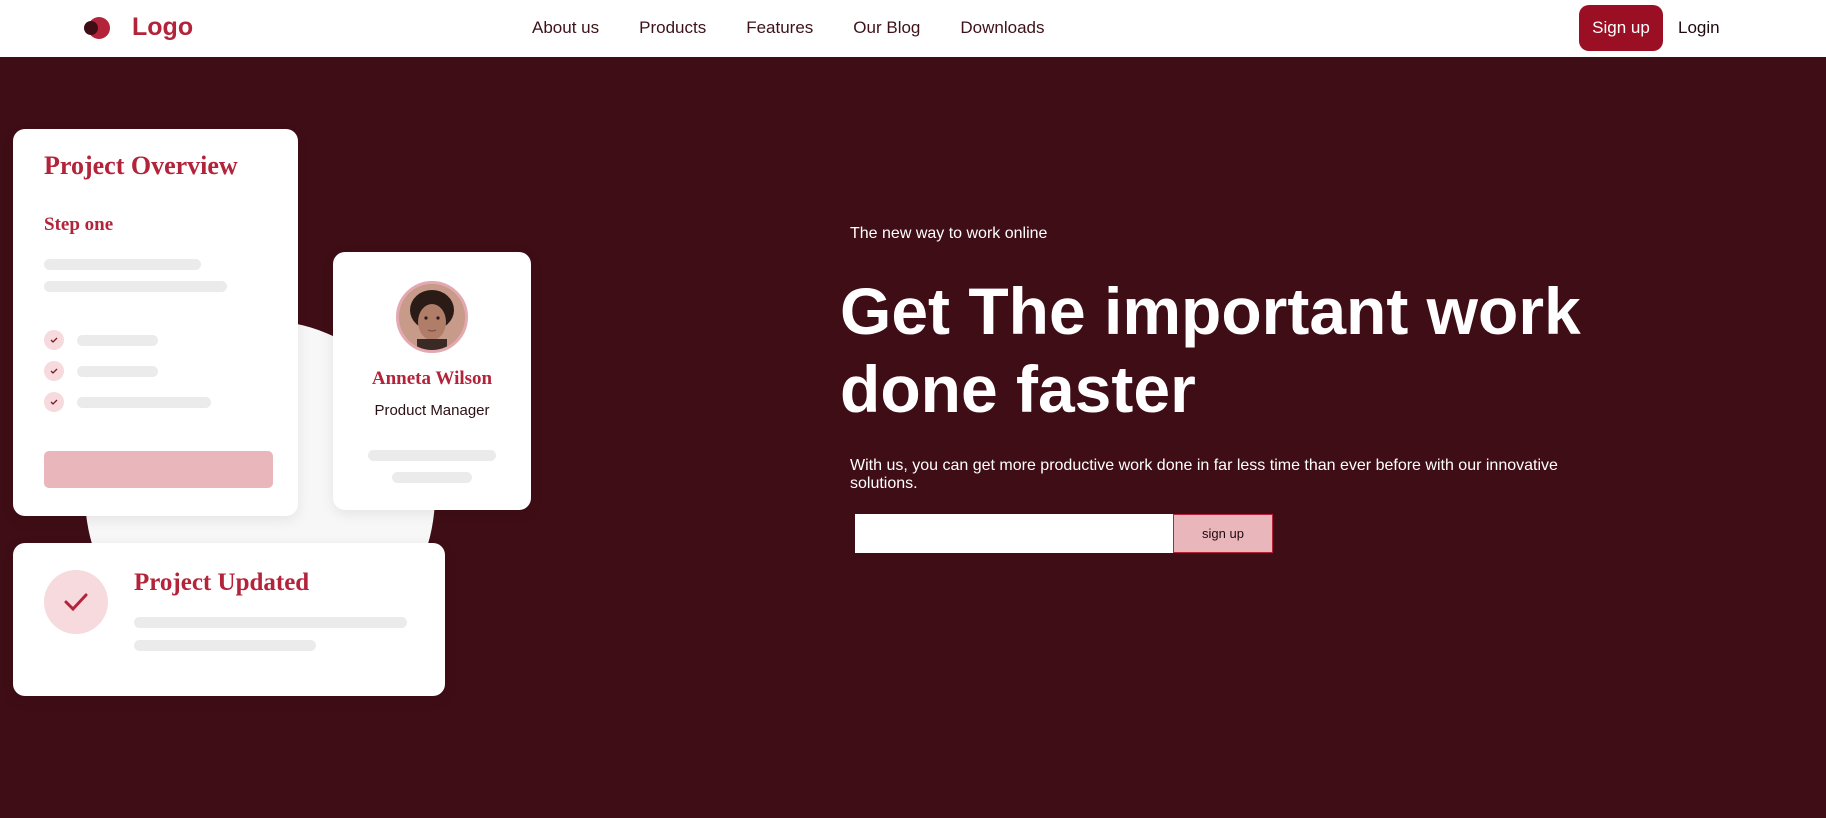 The image size is (1826, 818). Describe the element at coordinates (565, 28) in the screenshot. I see `nav-link-about: About us` at that location.